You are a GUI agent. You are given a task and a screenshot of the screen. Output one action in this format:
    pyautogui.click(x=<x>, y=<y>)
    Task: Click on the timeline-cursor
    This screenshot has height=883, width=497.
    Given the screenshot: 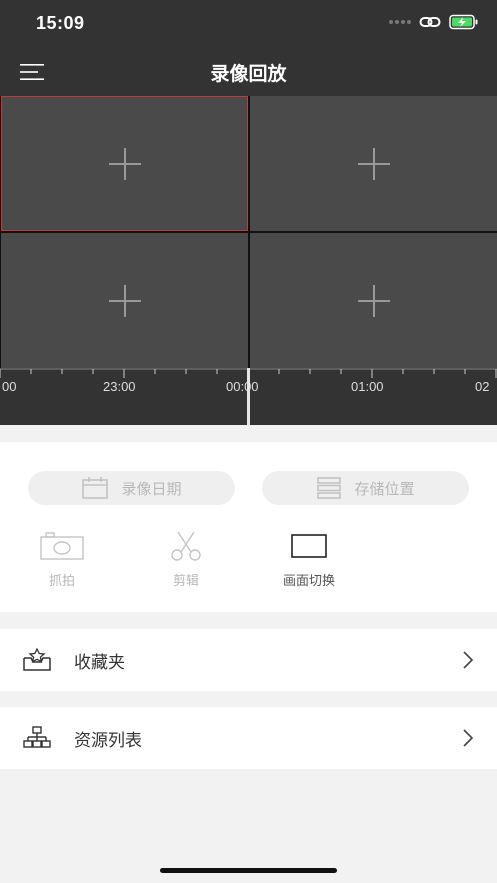 What is the action you would take?
    pyautogui.click(x=248, y=396)
    